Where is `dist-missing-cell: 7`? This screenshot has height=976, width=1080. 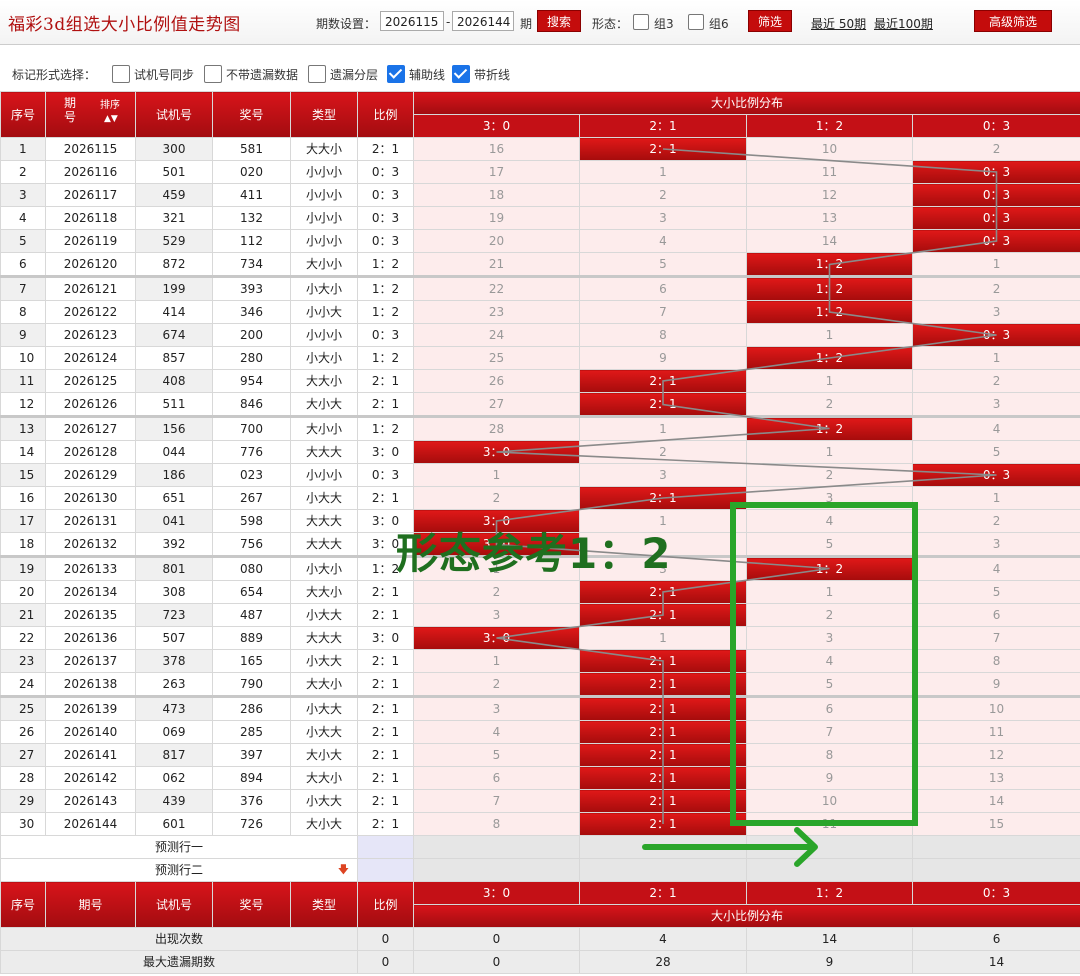 dist-missing-cell: 7 is located at coordinates (829, 732).